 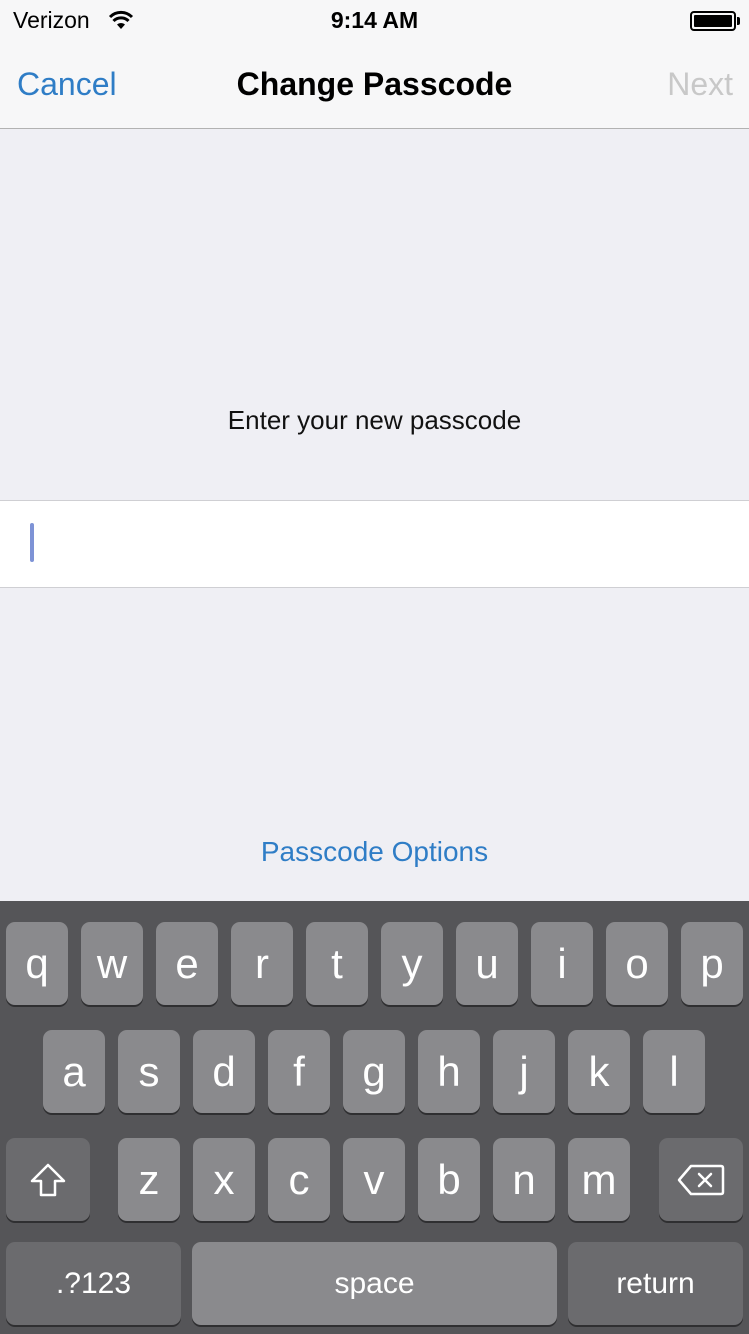 I want to click on passcode-options-container: Passcode Options, so click(x=374, y=852).